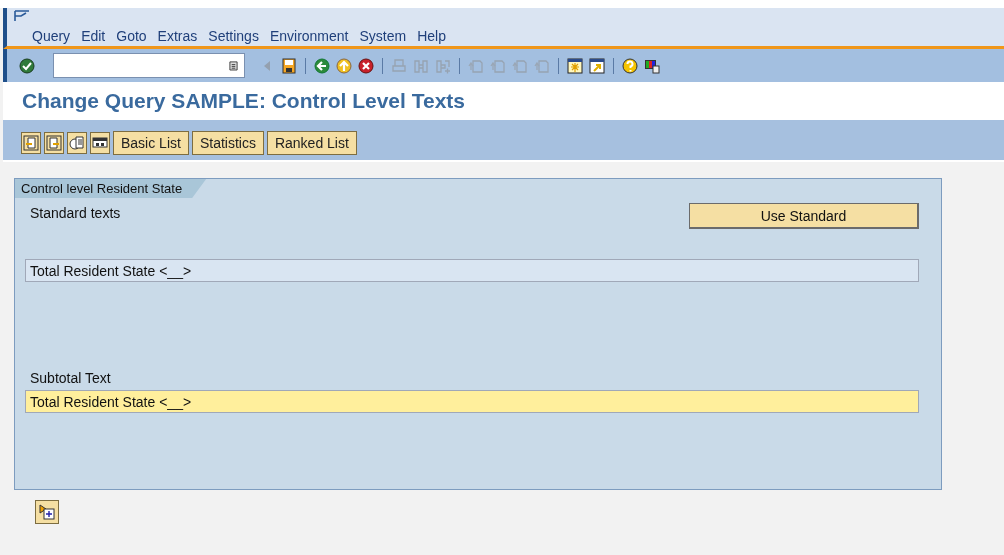 Image resolution: width=1004 pixels, height=555 pixels. Describe the element at coordinates (227, 143) in the screenshot. I see `toolbar-button: Statistics` at that location.